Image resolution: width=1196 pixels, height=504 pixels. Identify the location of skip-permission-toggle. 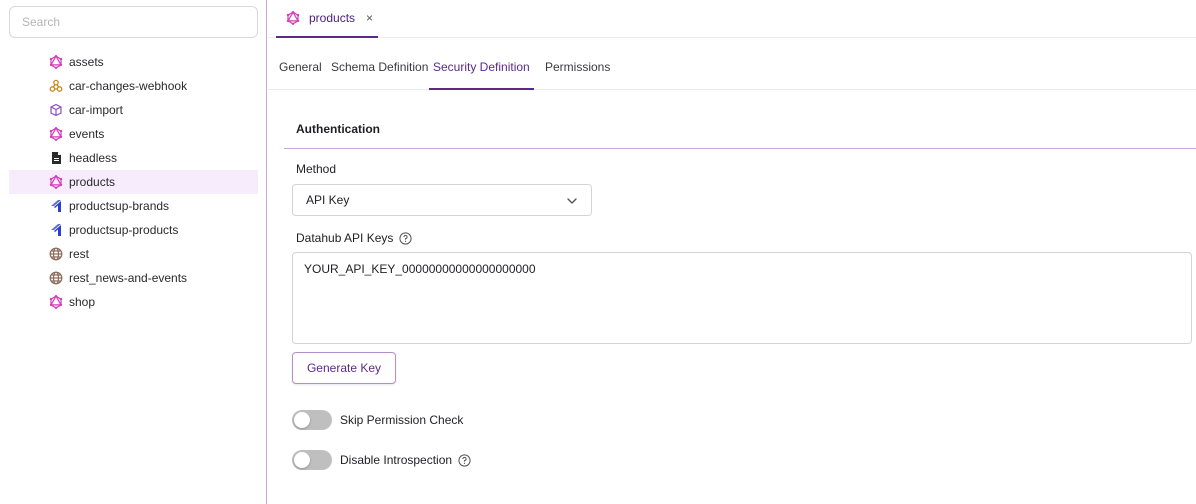
(312, 420).